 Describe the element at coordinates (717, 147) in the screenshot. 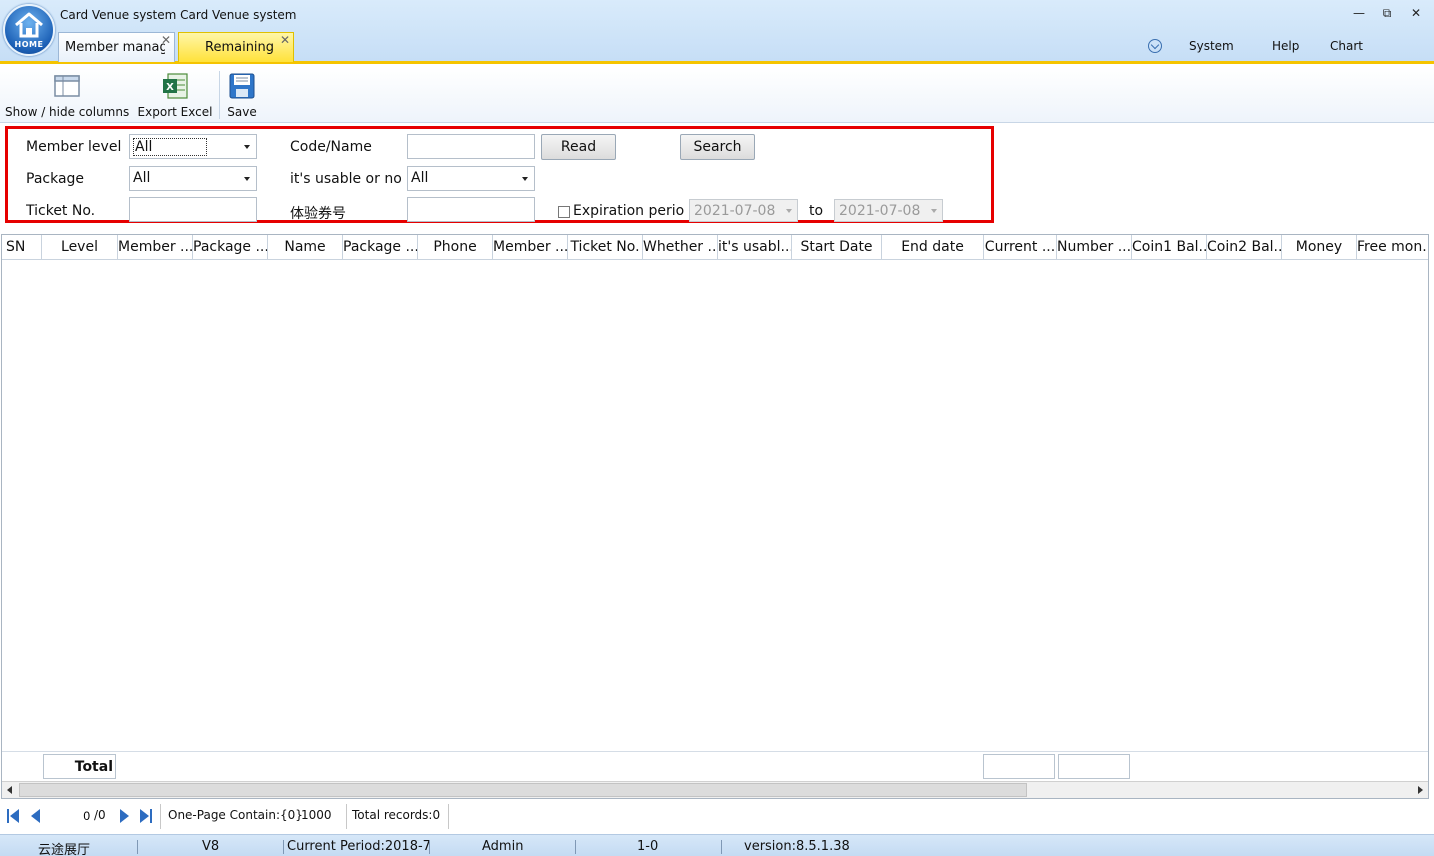

I see `search-button: Search` at that location.